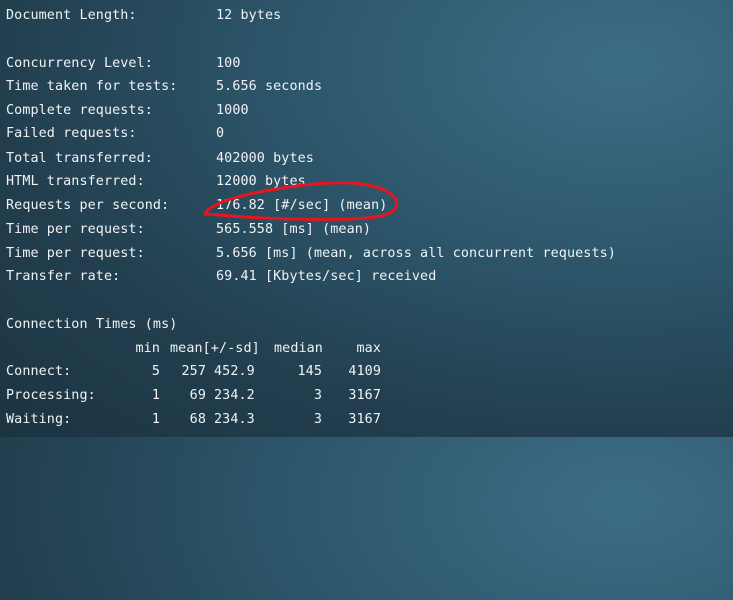 The width and height of the screenshot is (733, 600). What do you see at coordinates (79, 63) in the screenshot?
I see `result-label: Concurrency Level:` at bounding box center [79, 63].